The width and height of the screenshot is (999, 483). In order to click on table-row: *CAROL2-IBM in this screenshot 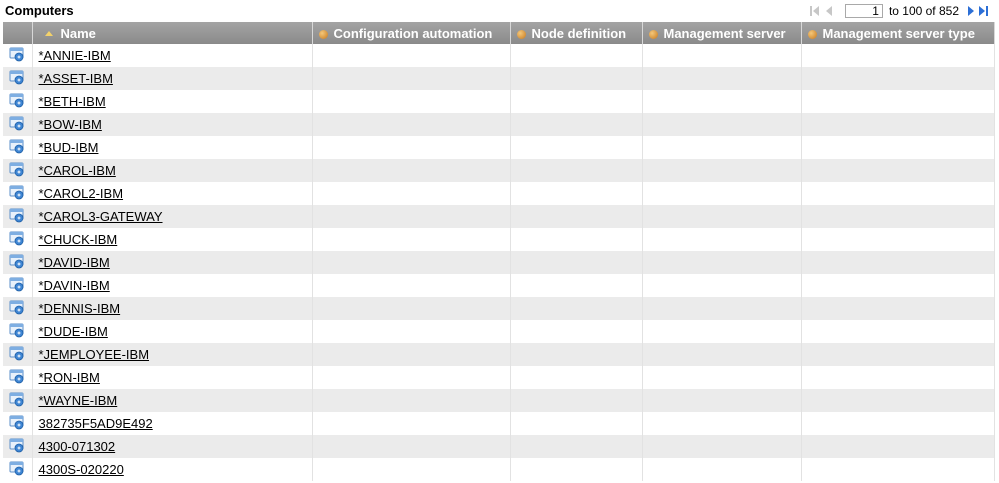, I will do `click(499, 193)`.